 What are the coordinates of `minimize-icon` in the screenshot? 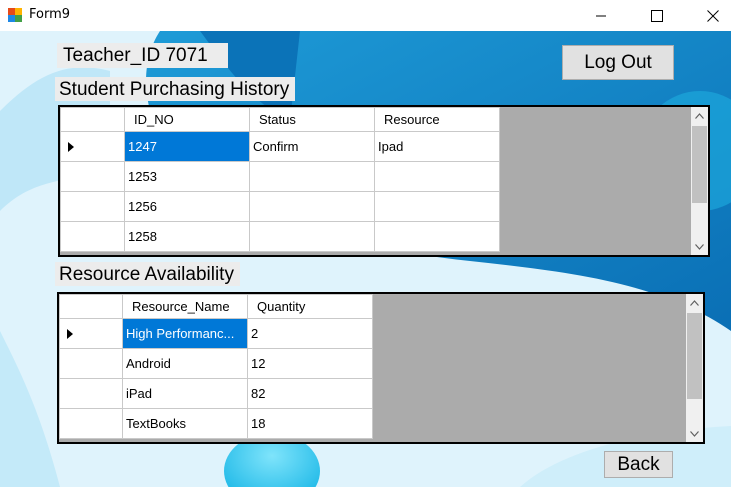 It's located at (601, 15).